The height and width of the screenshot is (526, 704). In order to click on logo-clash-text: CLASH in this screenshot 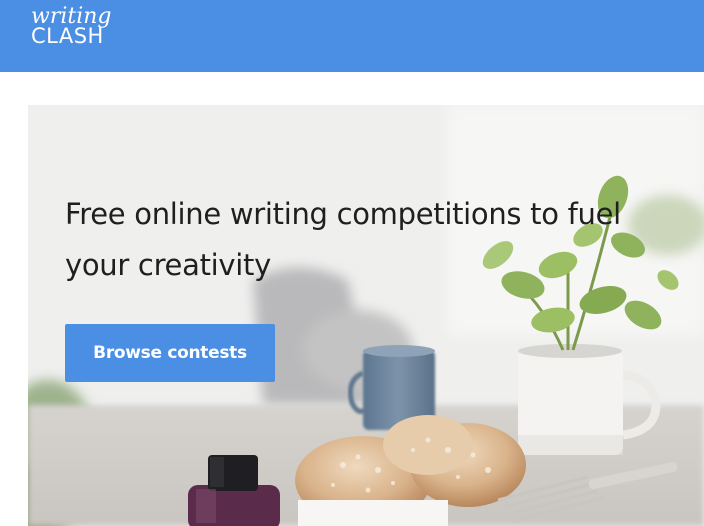, I will do `click(67, 36)`.